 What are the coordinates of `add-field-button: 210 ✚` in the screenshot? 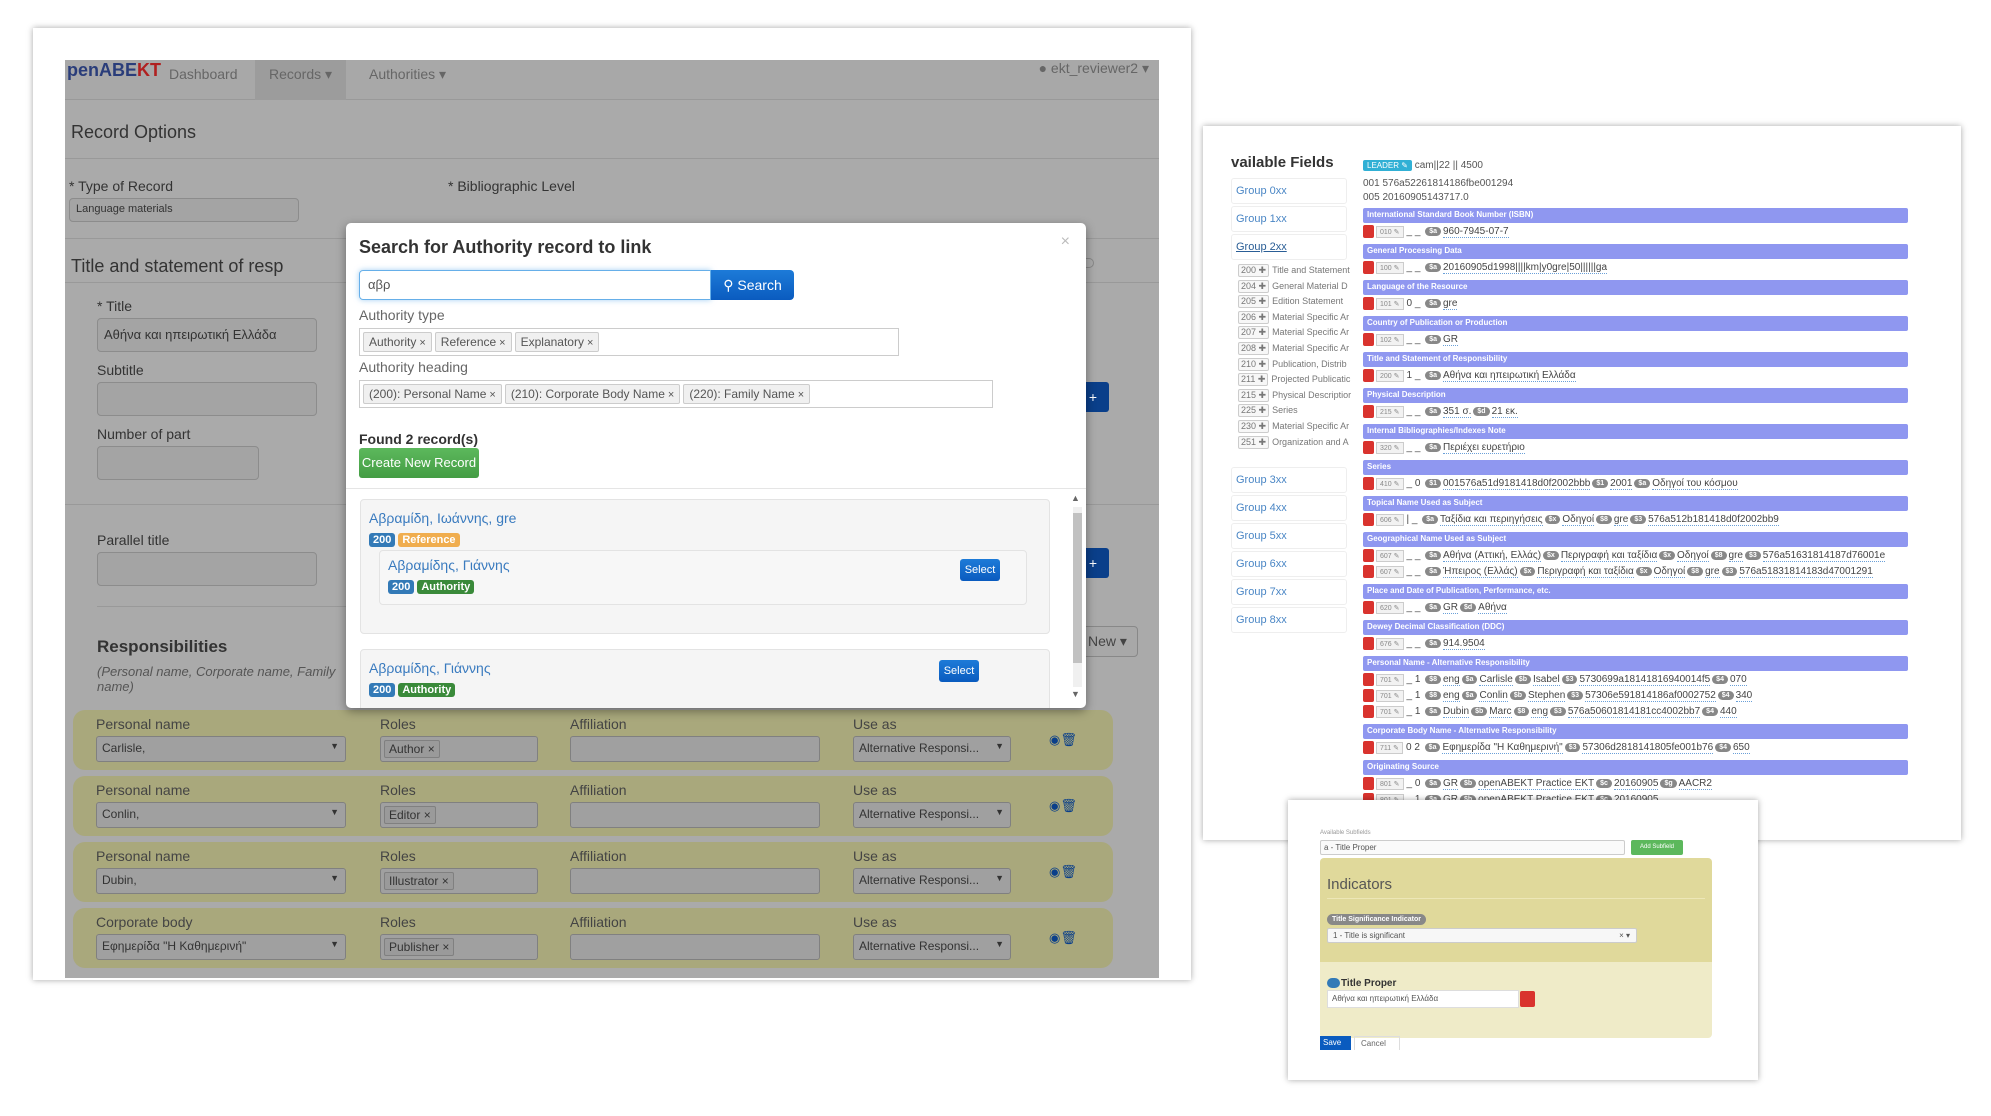 It's located at (1254, 364).